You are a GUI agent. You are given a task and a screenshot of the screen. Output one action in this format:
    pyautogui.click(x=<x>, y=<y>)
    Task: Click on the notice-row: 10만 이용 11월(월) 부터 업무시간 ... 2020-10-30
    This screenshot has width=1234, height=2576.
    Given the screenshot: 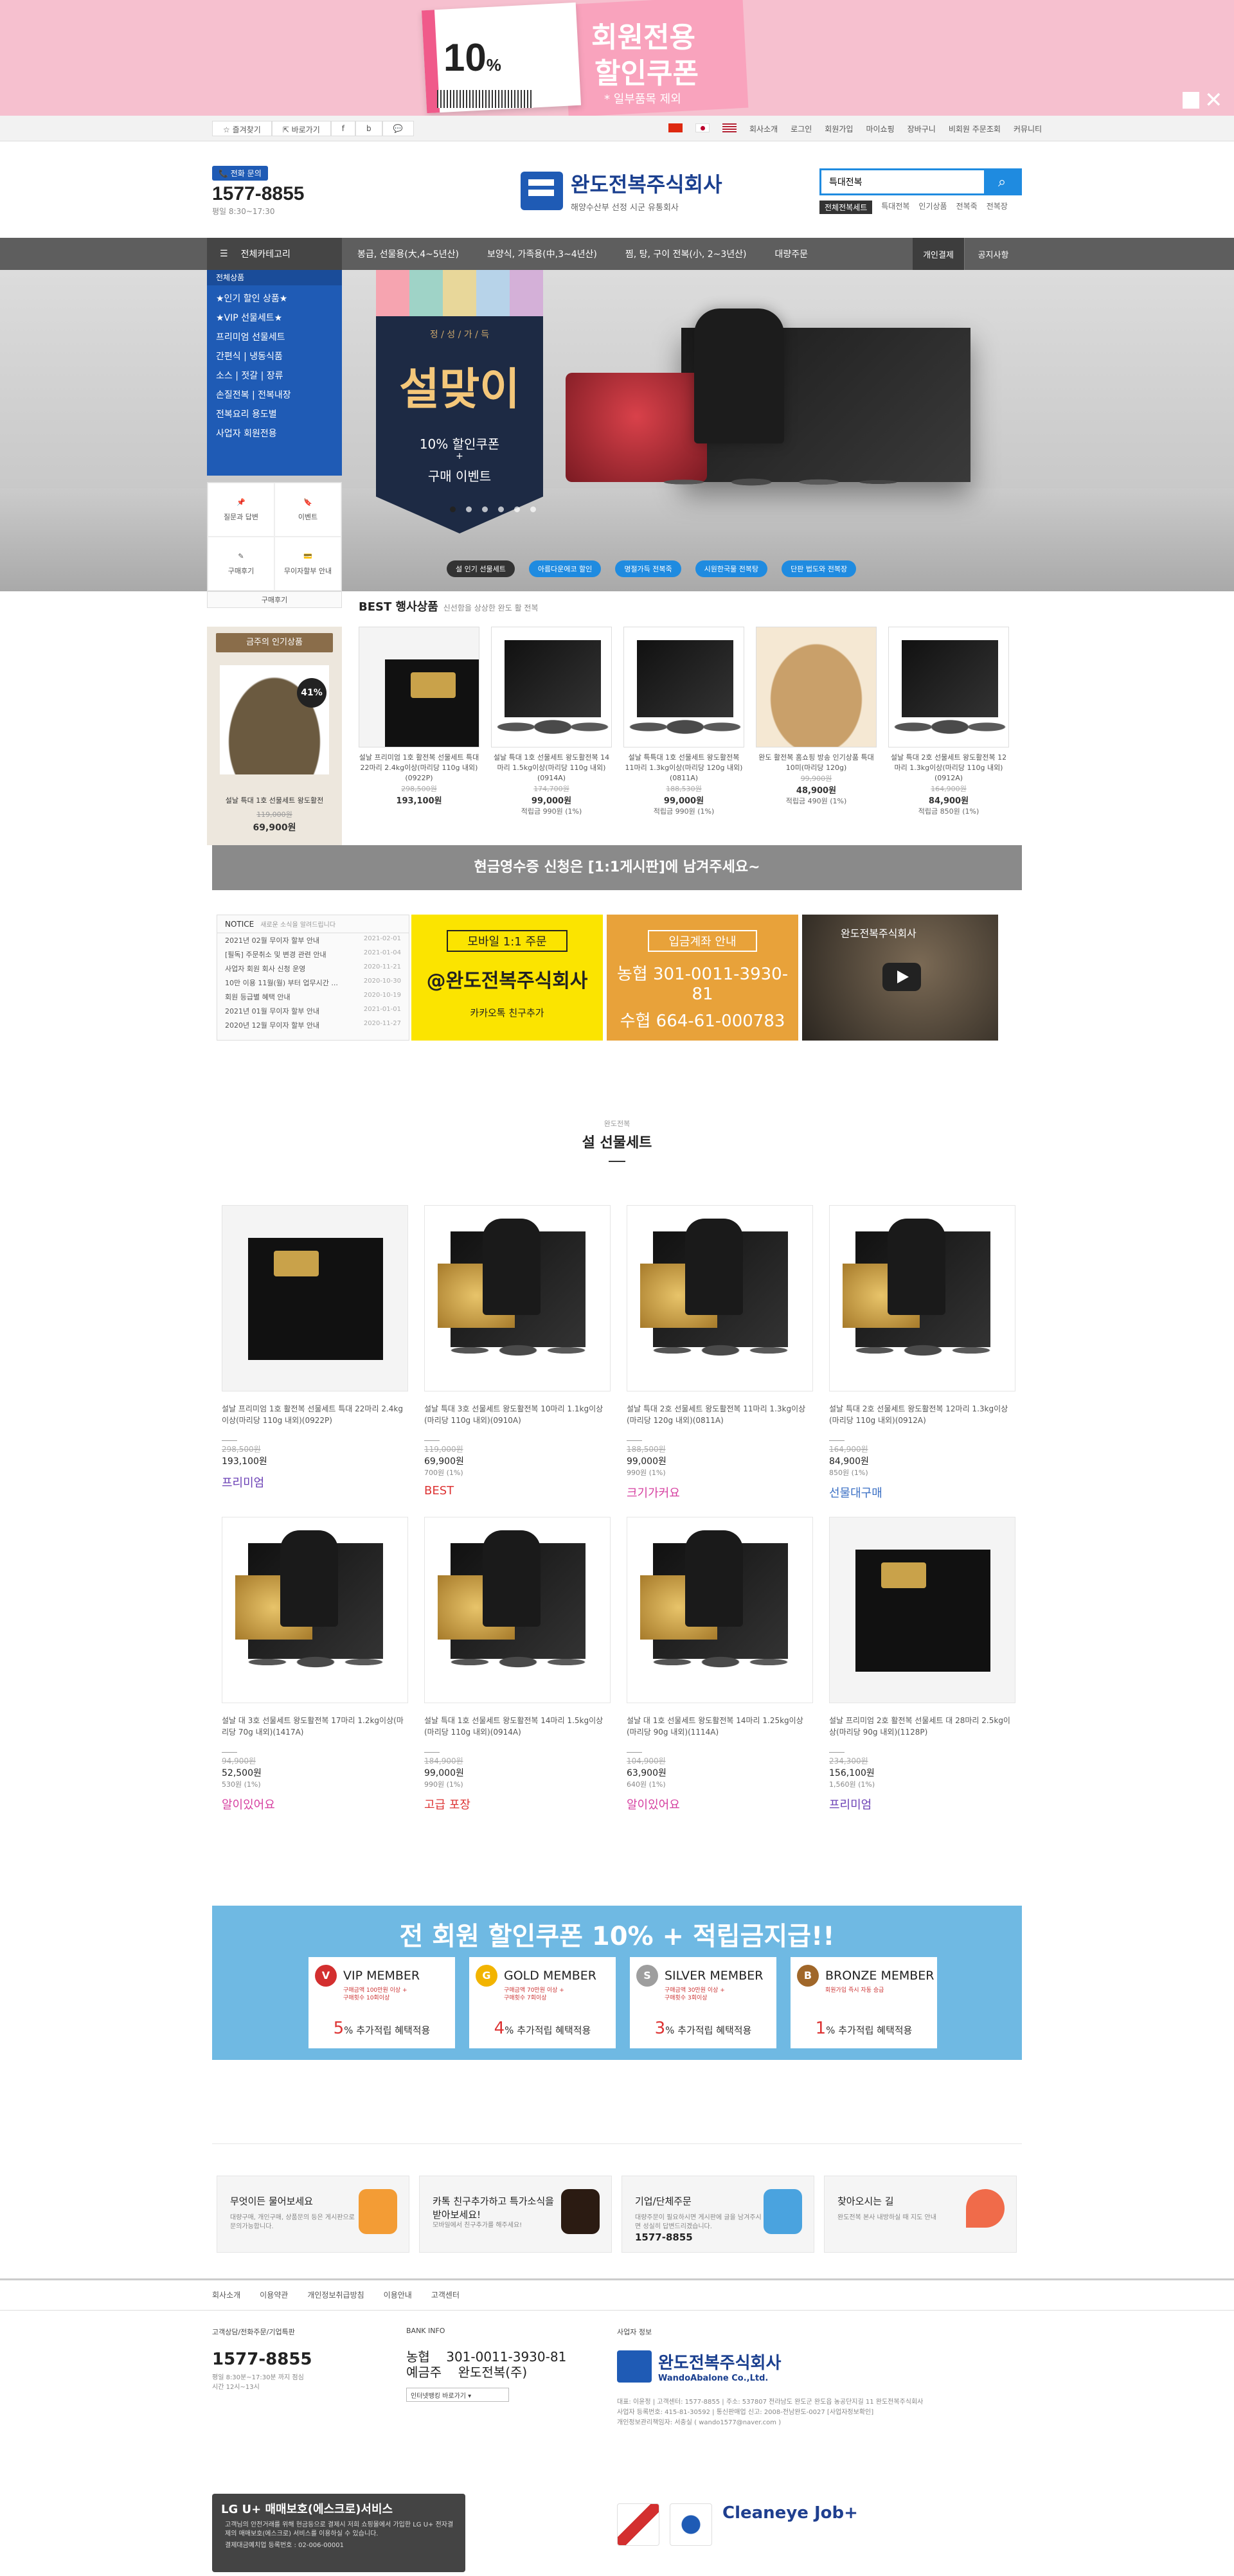 What is the action you would take?
    pyautogui.click(x=313, y=983)
    